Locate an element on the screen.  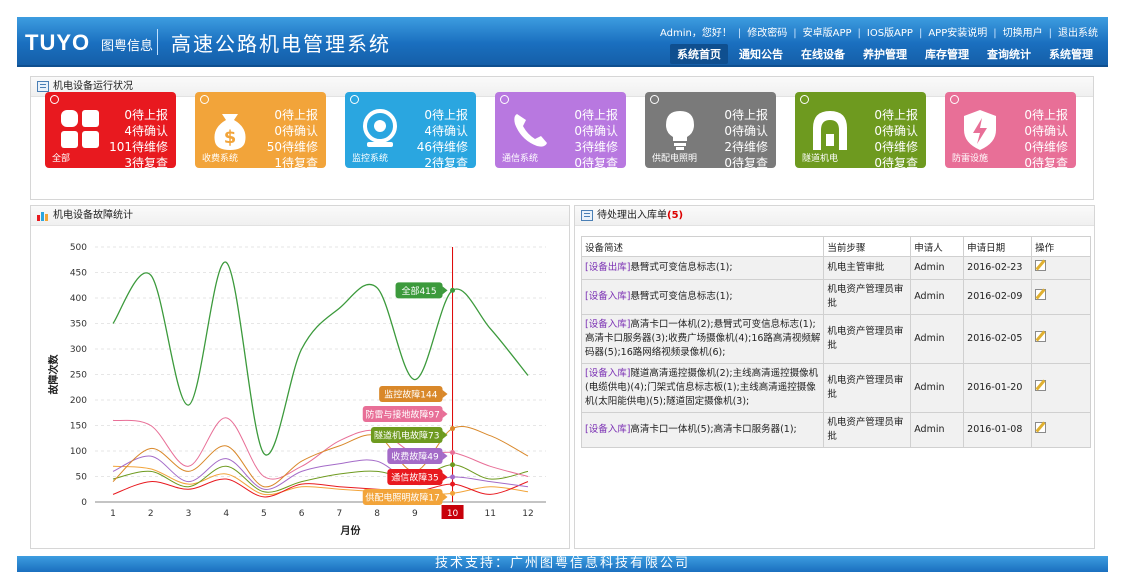
request-panel-title: 待处理出入库单 is located at coordinates (632, 215).